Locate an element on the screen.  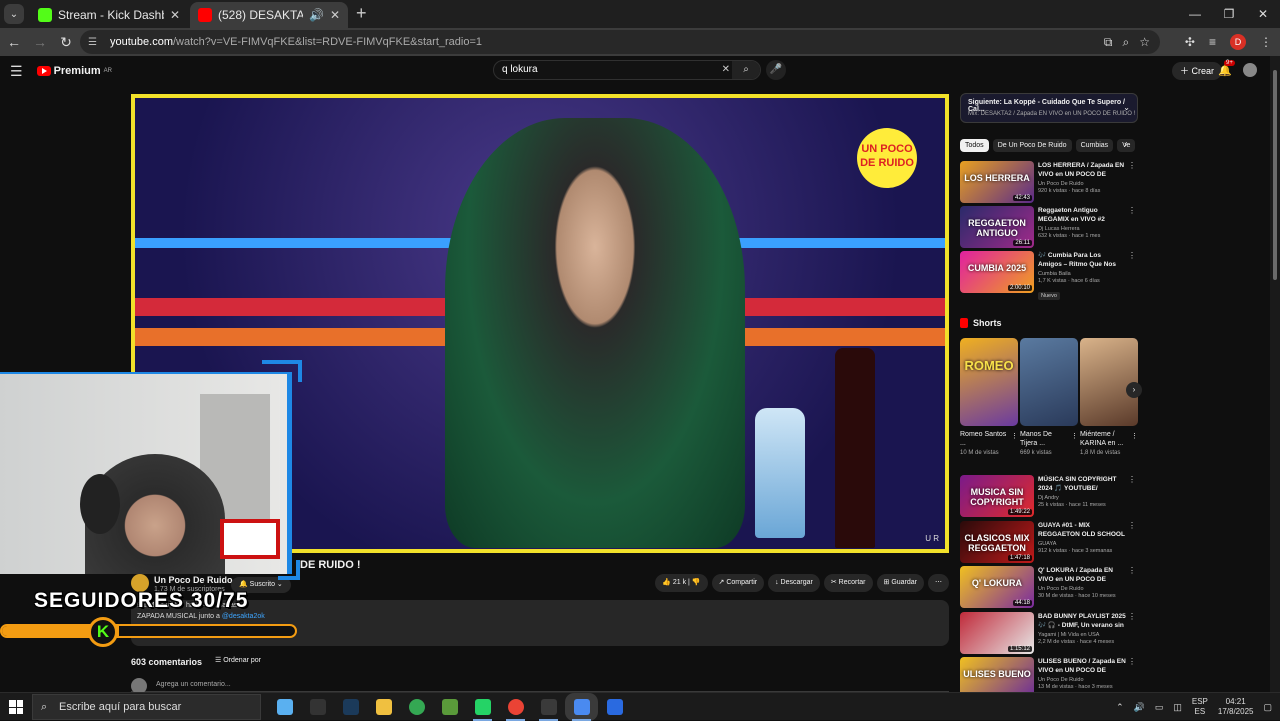
create-button: ＋ Crear is located at coordinates (1197, 71).